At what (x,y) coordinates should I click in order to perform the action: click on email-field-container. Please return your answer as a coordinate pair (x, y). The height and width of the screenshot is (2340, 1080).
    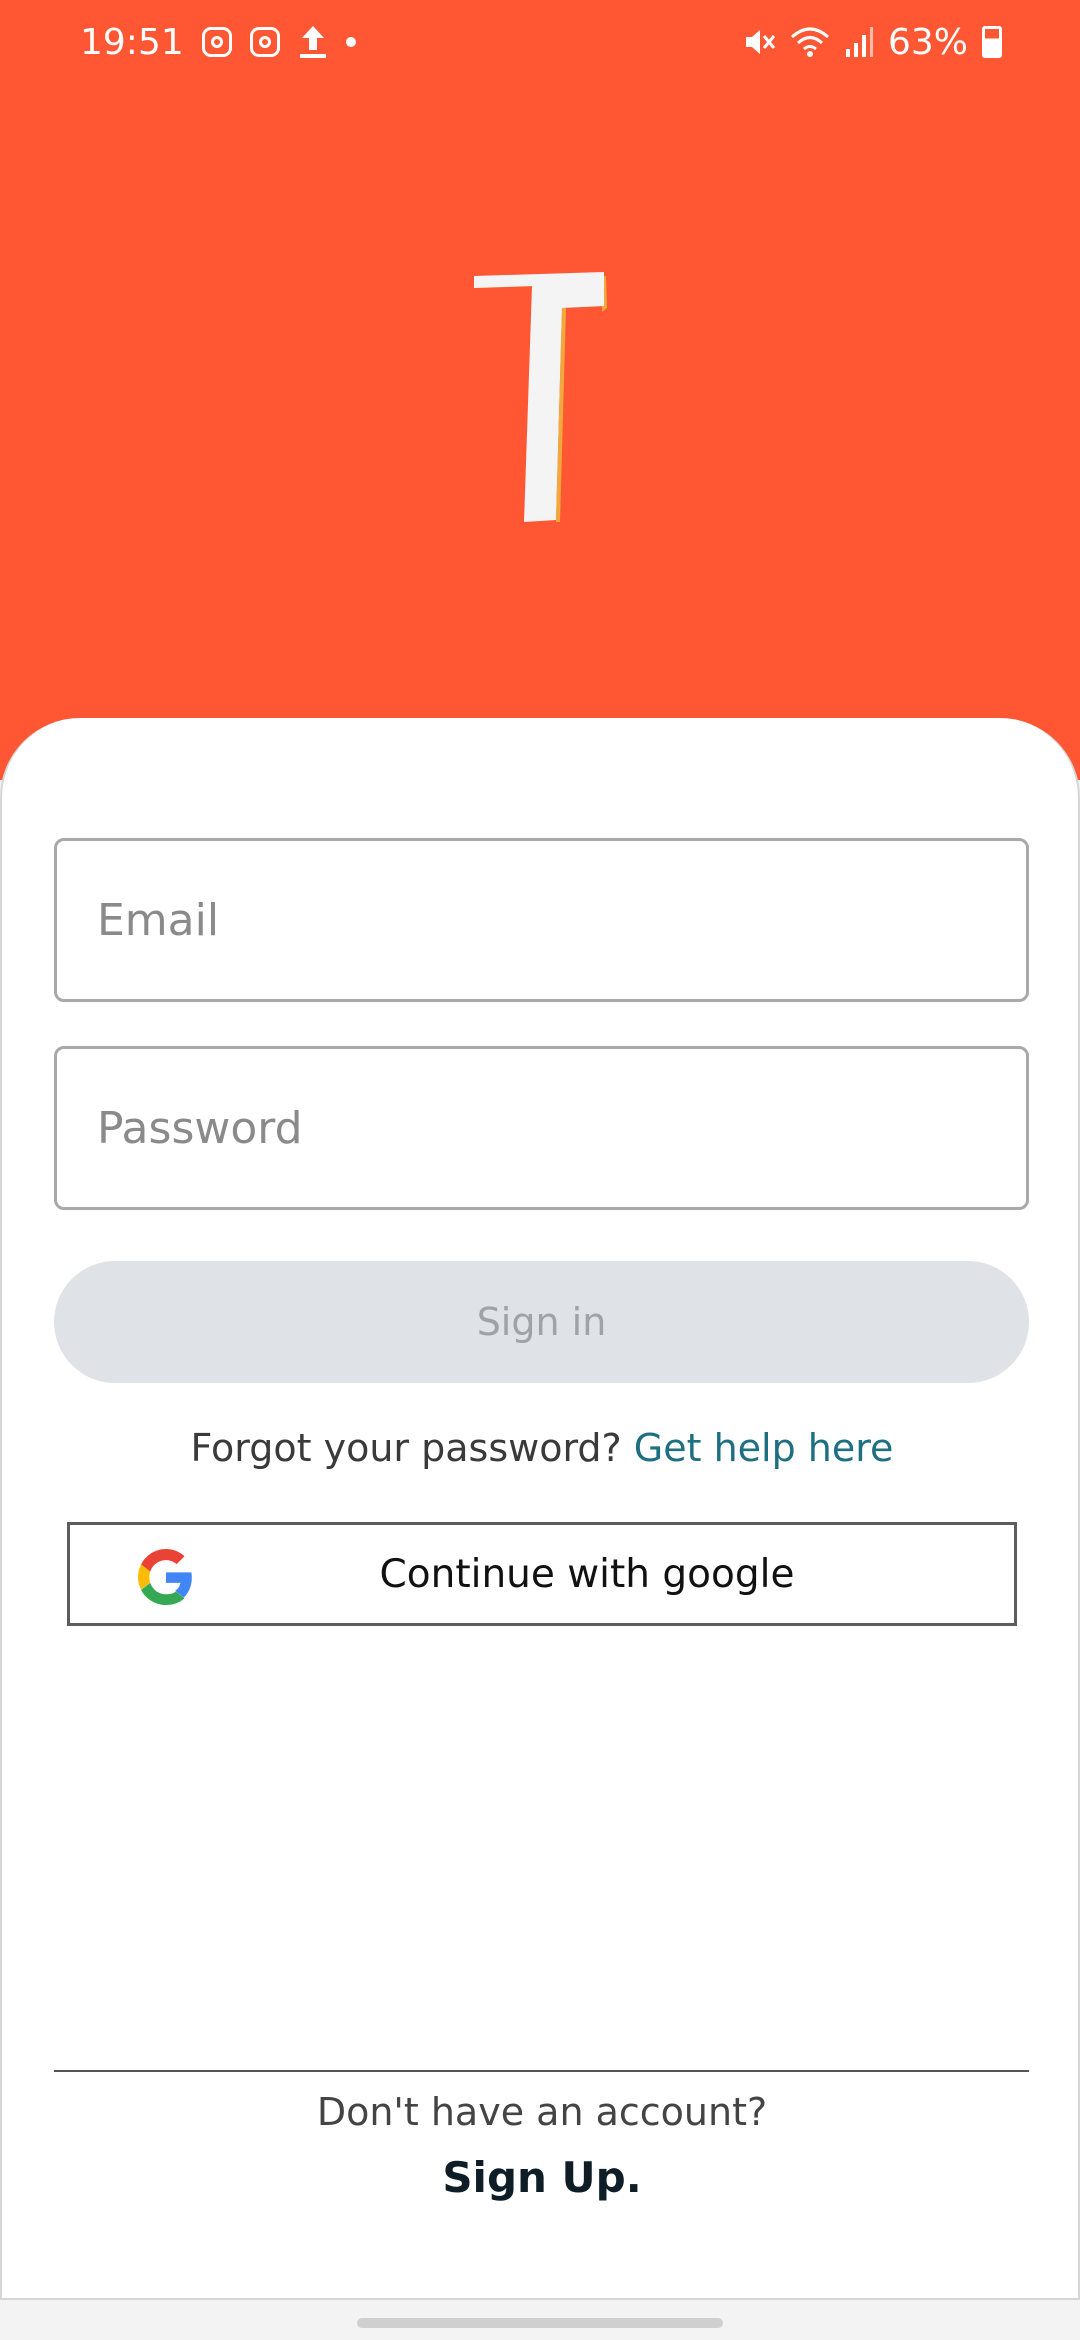
    Looking at the image, I should click on (541, 920).